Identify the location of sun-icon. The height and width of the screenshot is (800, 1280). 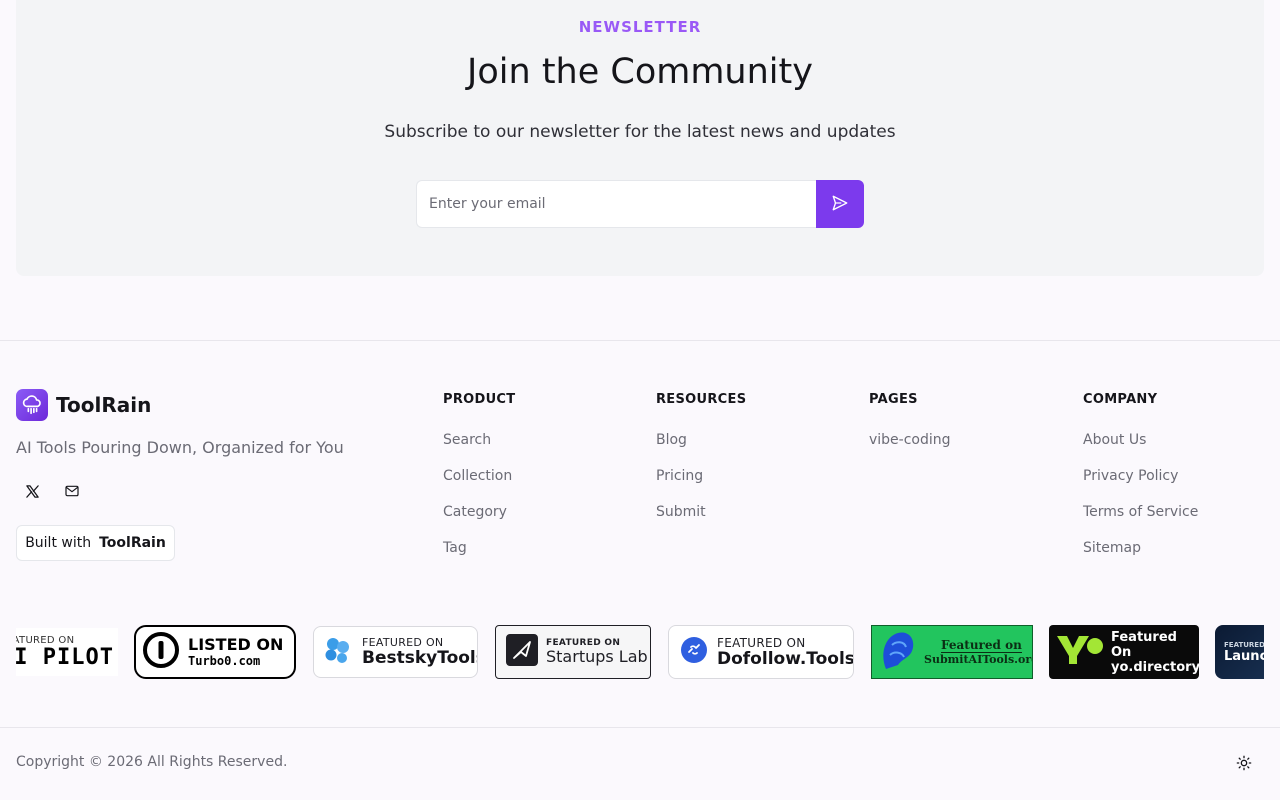
(1244, 764).